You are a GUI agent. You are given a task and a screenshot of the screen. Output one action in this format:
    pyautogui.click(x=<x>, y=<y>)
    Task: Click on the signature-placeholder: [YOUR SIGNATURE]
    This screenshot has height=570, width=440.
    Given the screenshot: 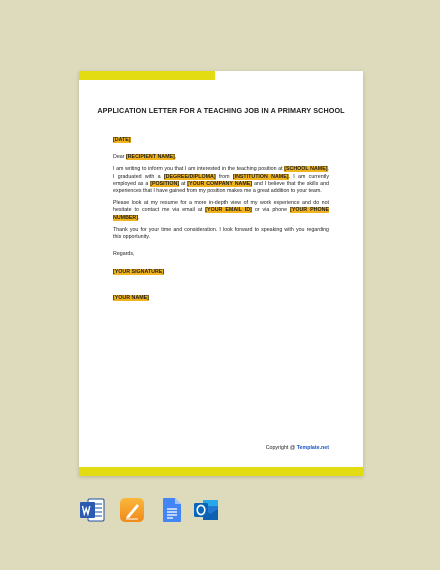 What is the action you would take?
    pyautogui.click(x=139, y=272)
    